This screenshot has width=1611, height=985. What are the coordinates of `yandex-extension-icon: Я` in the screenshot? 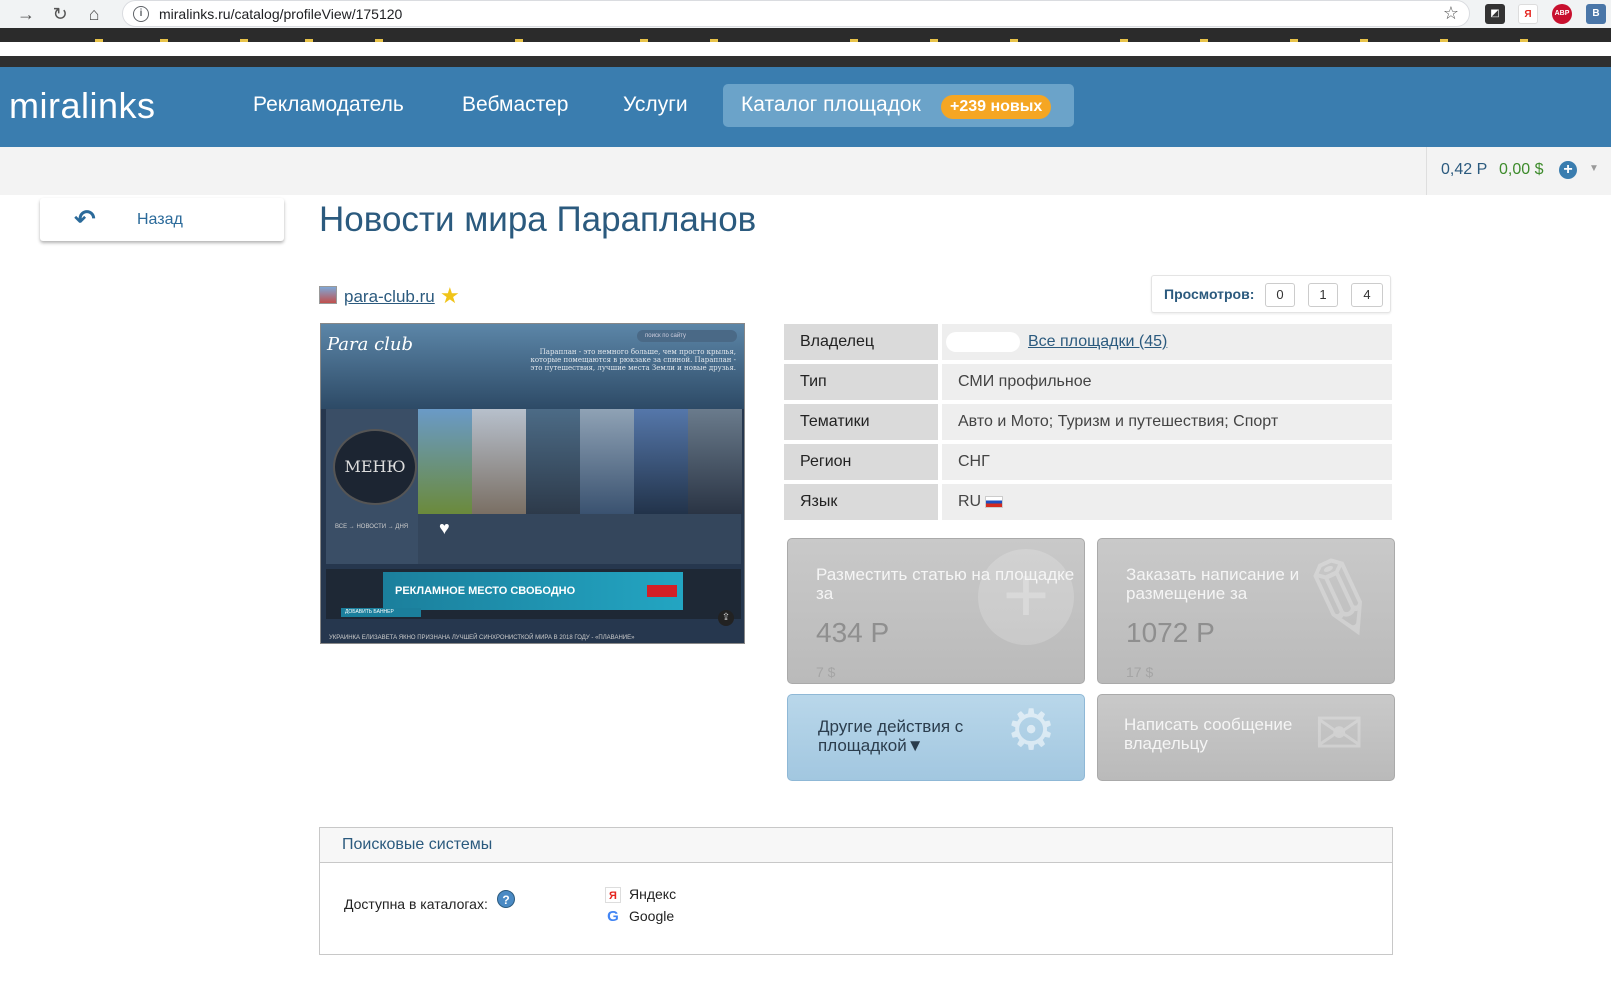 It's located at (1528, 14).